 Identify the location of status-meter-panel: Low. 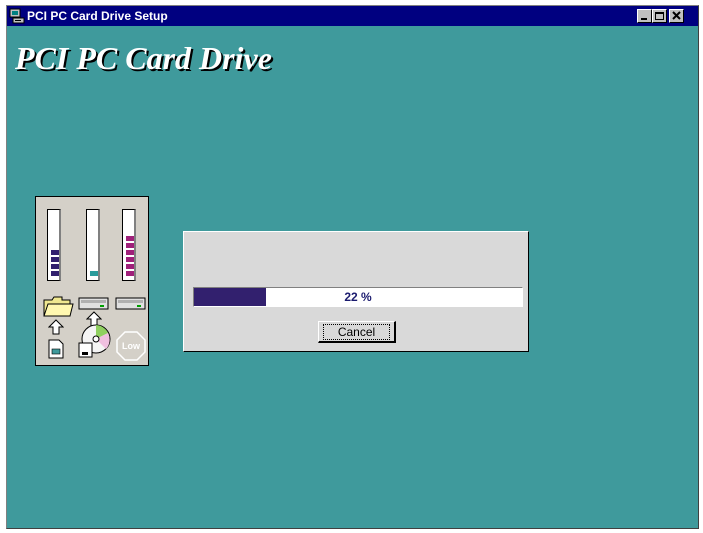
(92, 281).